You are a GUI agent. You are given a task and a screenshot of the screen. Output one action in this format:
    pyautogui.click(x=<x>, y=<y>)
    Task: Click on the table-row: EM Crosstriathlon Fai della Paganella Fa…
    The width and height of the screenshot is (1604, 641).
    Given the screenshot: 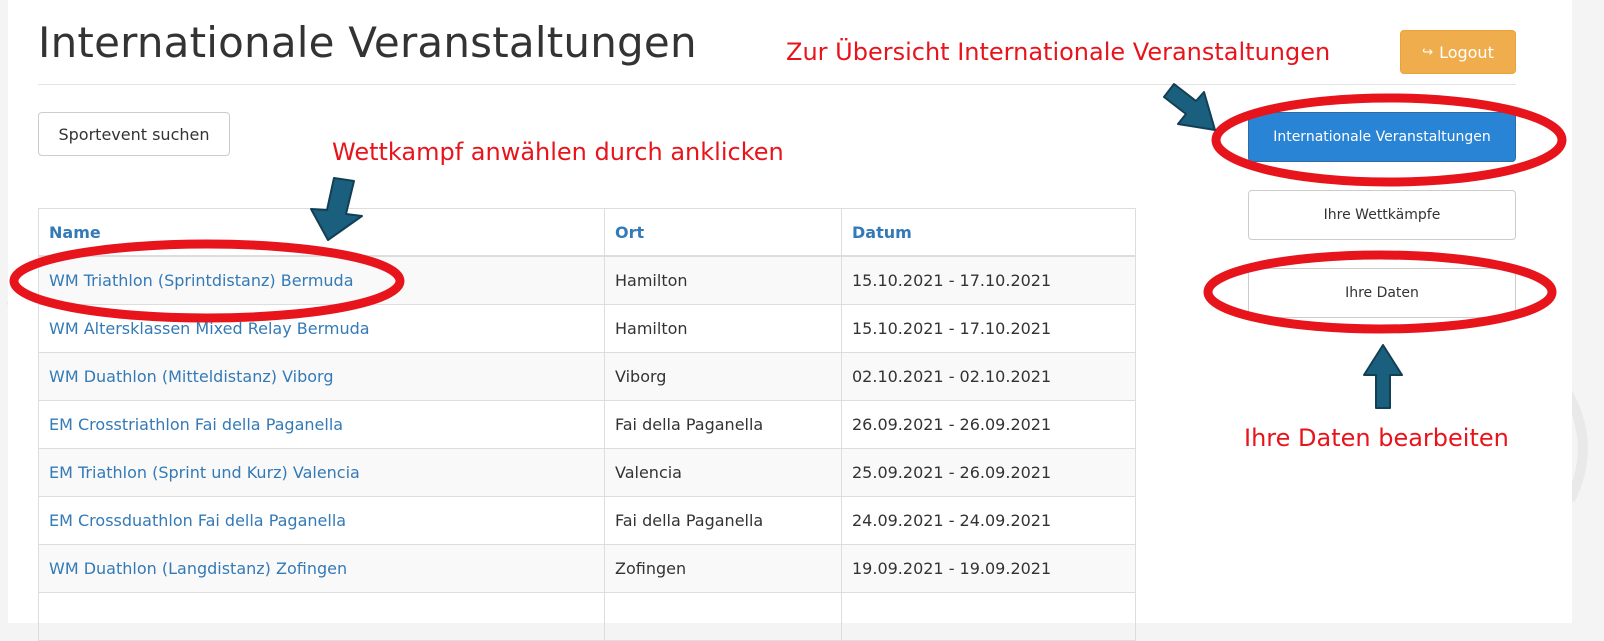 What is the action you would take?
    pyautogui.click(x=587, y=424)
    